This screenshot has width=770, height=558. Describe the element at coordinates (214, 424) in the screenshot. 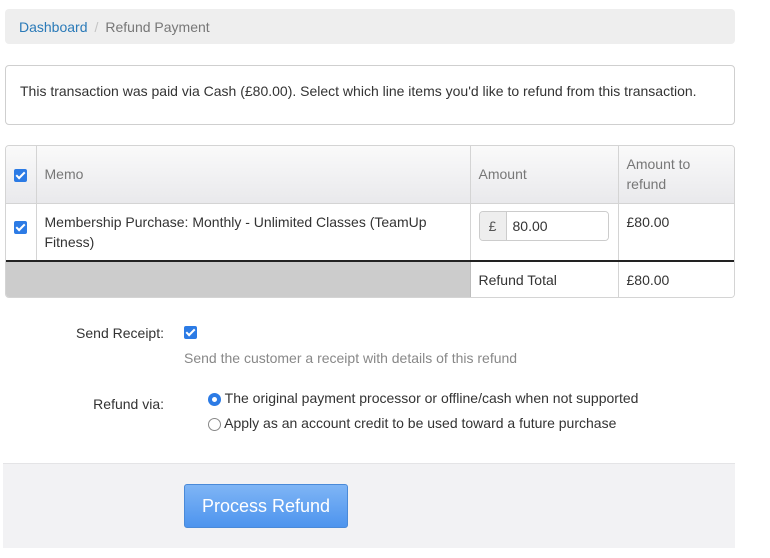

I see `radio-account-credit` at that location.